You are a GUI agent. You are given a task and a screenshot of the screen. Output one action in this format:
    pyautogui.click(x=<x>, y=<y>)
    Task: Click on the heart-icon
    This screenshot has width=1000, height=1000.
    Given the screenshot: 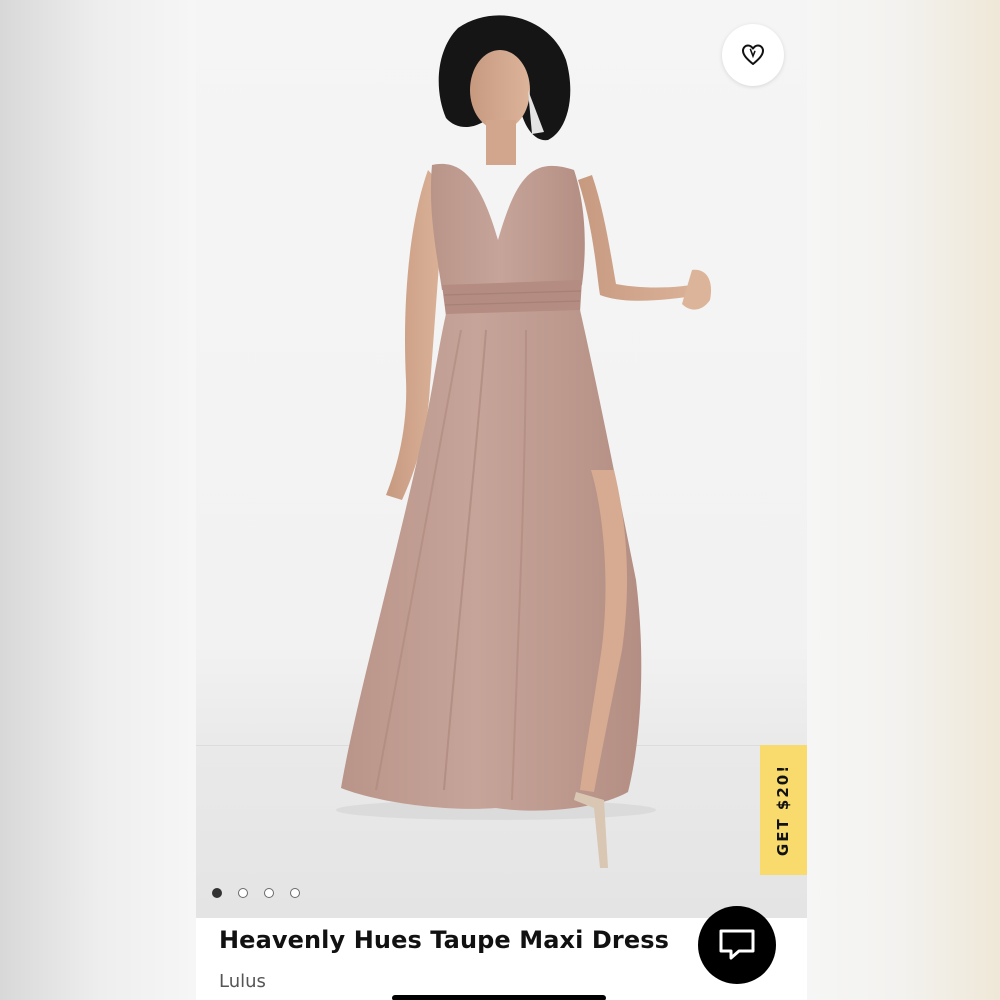 What is the action you would take?
    pyautogui.click(x=753, y=54)
    